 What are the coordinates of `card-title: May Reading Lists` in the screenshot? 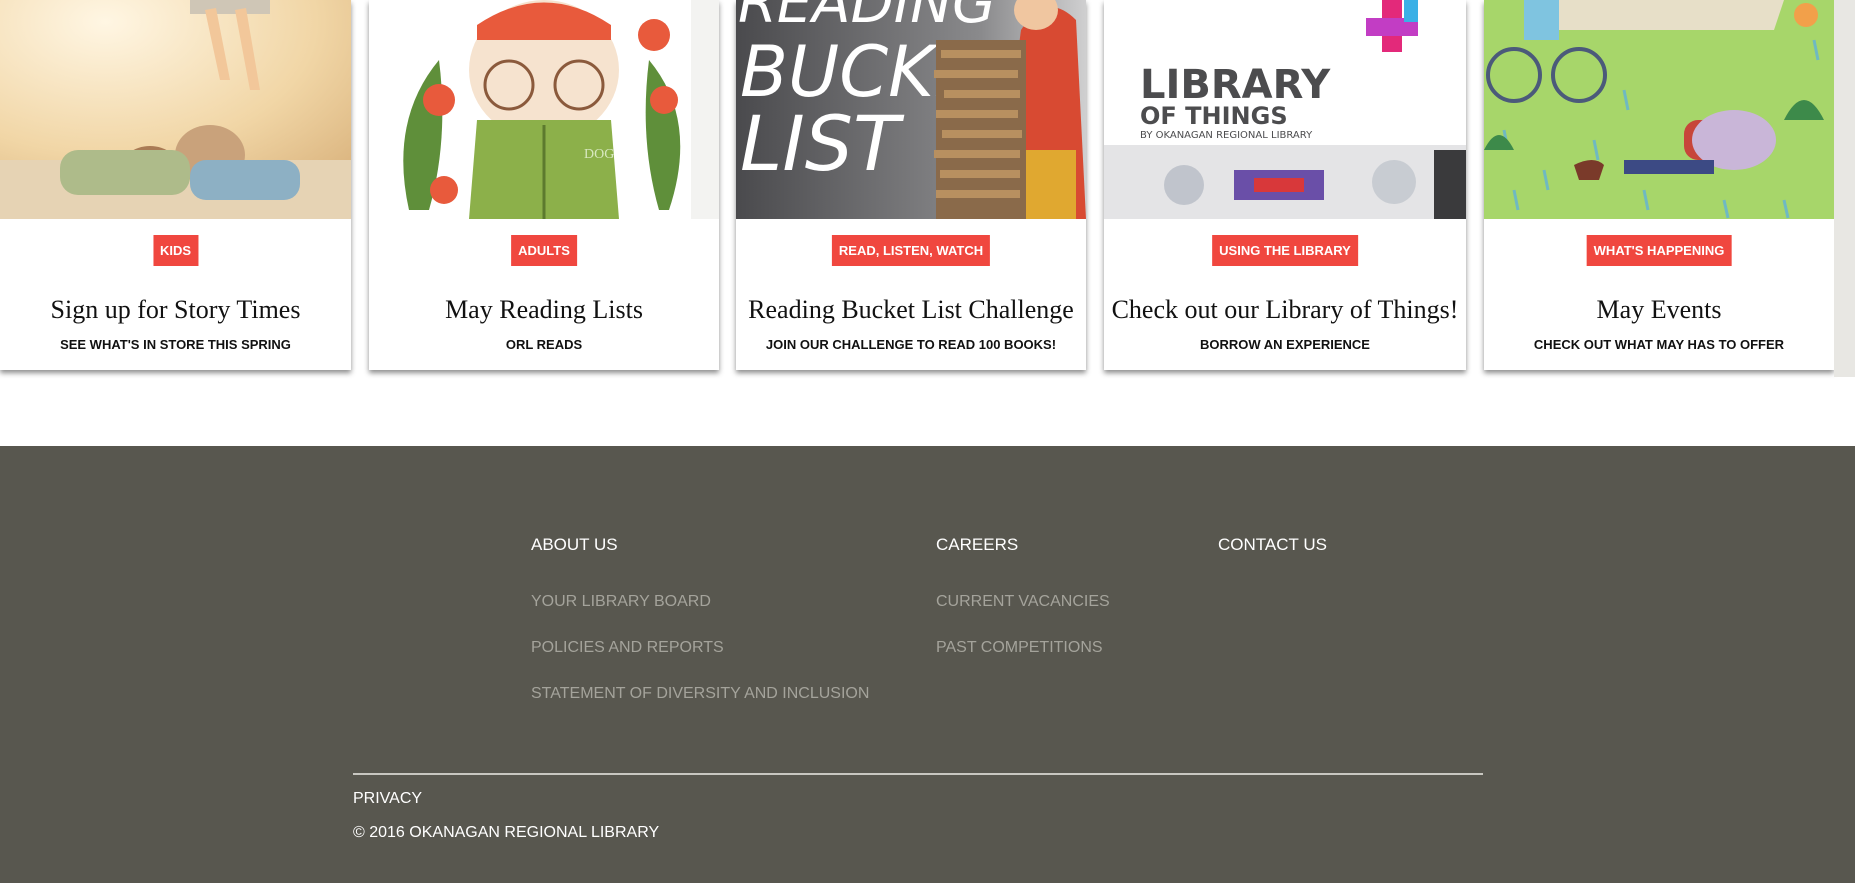 It's located at (544, 310).